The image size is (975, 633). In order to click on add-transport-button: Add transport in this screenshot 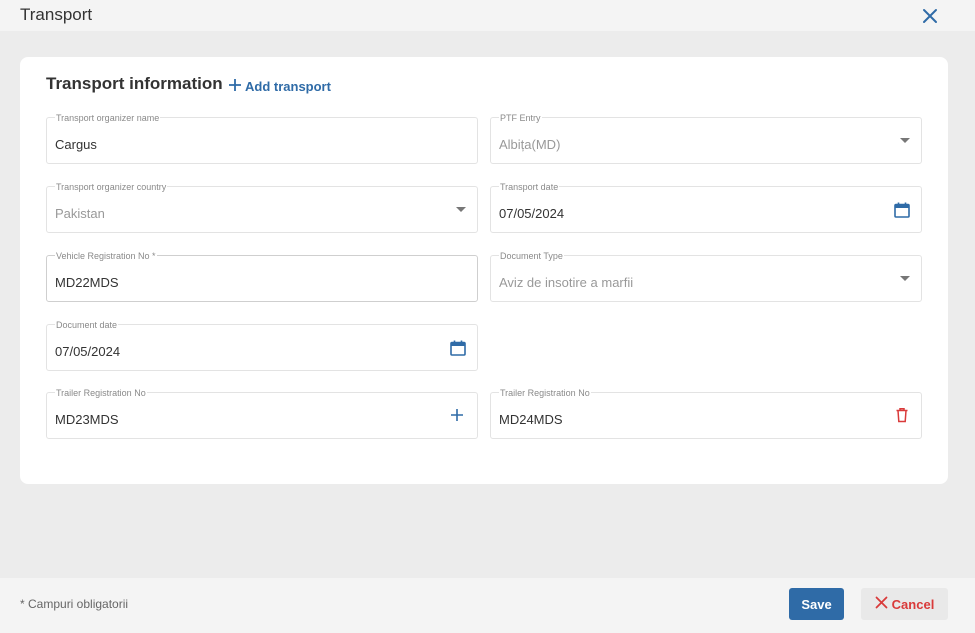, I will do `click(279, 86)`.